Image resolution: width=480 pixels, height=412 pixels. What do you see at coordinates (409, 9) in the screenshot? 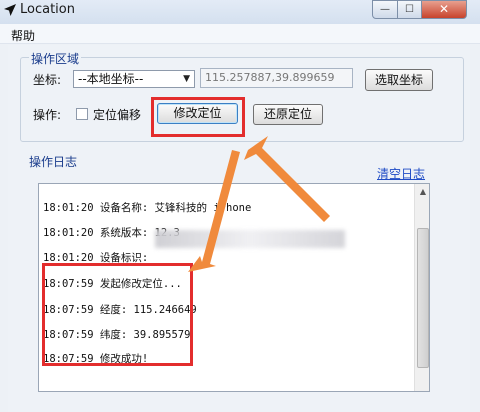
I see `maximize-button: ☐` at bounding box center [409, 9].